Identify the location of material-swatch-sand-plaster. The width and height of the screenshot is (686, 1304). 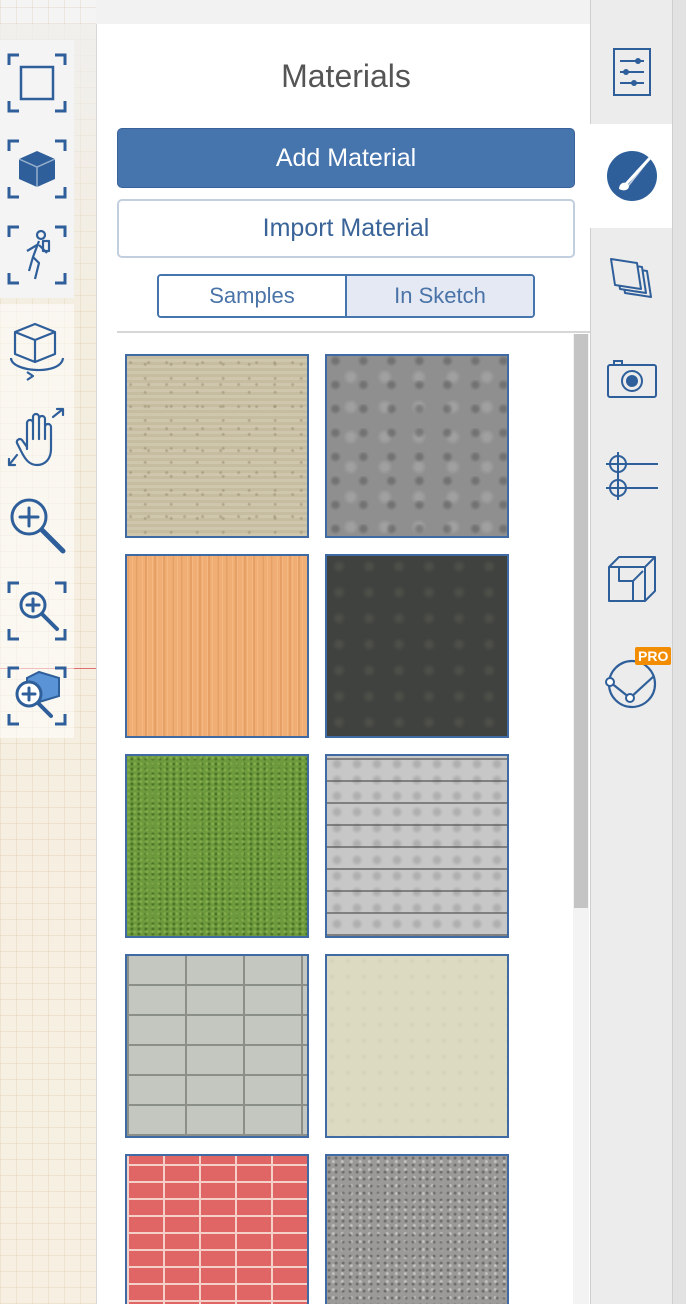
(217, 446).